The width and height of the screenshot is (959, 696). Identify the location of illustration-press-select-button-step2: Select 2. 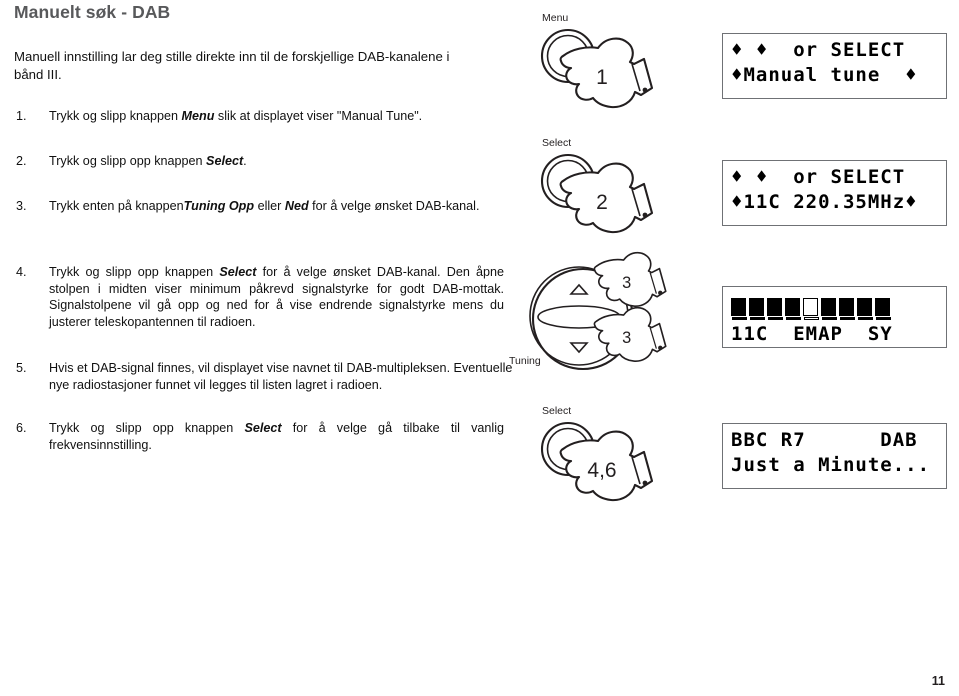
(603, 192).